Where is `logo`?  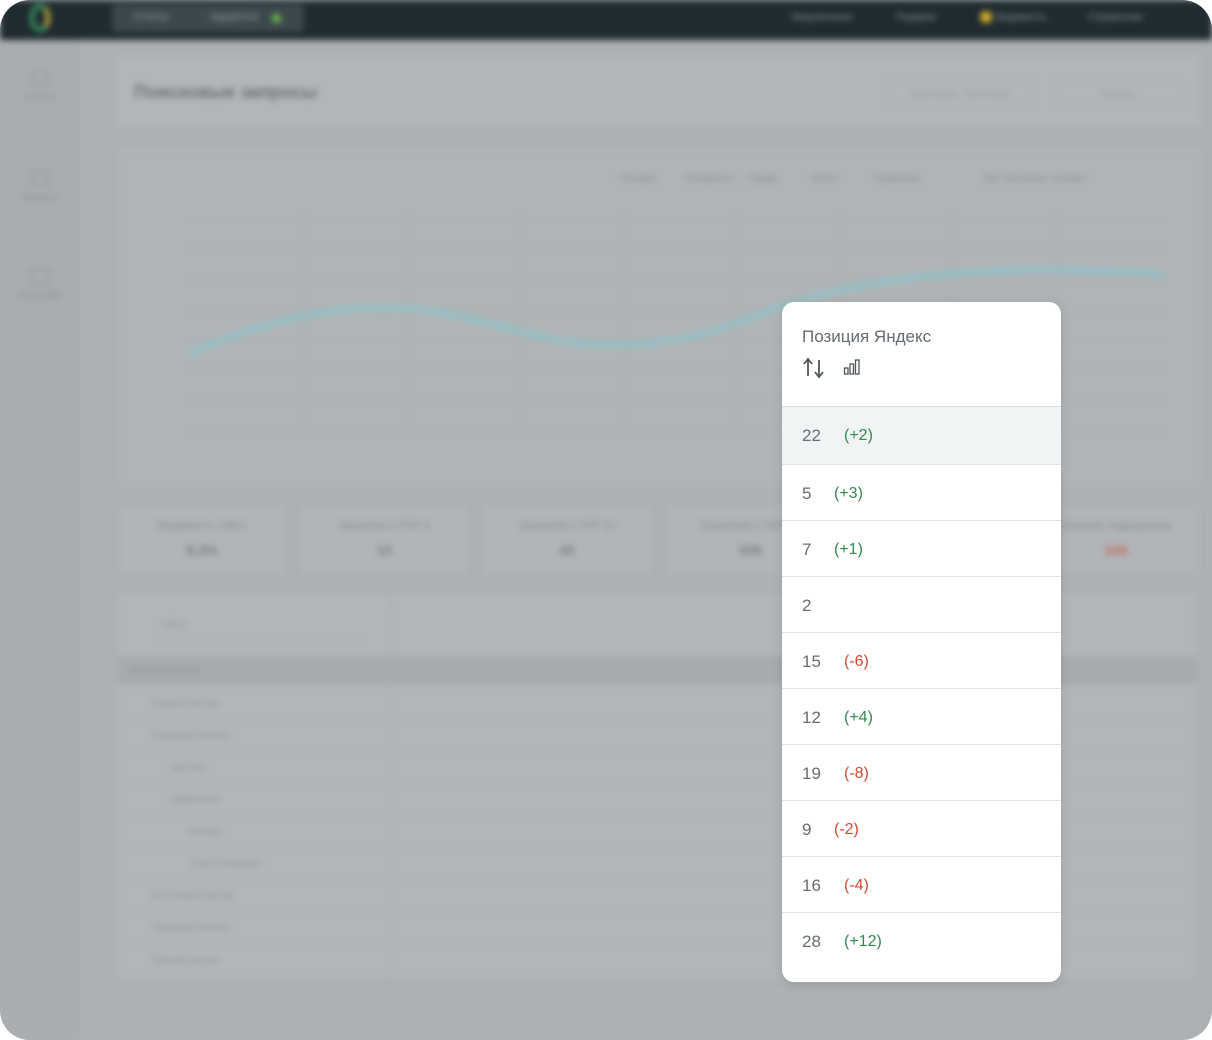
logo is located at coordinates (40, 18).